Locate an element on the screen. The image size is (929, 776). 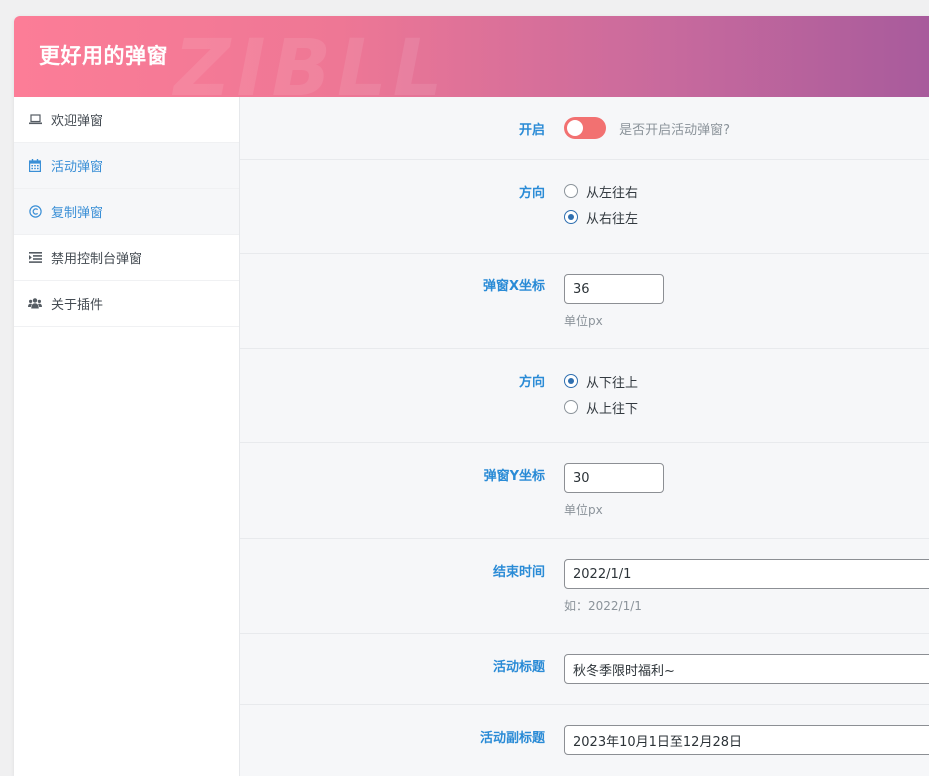
radio-option-top-to-bottom: 从上往下 is located at coordinates (601, 407).